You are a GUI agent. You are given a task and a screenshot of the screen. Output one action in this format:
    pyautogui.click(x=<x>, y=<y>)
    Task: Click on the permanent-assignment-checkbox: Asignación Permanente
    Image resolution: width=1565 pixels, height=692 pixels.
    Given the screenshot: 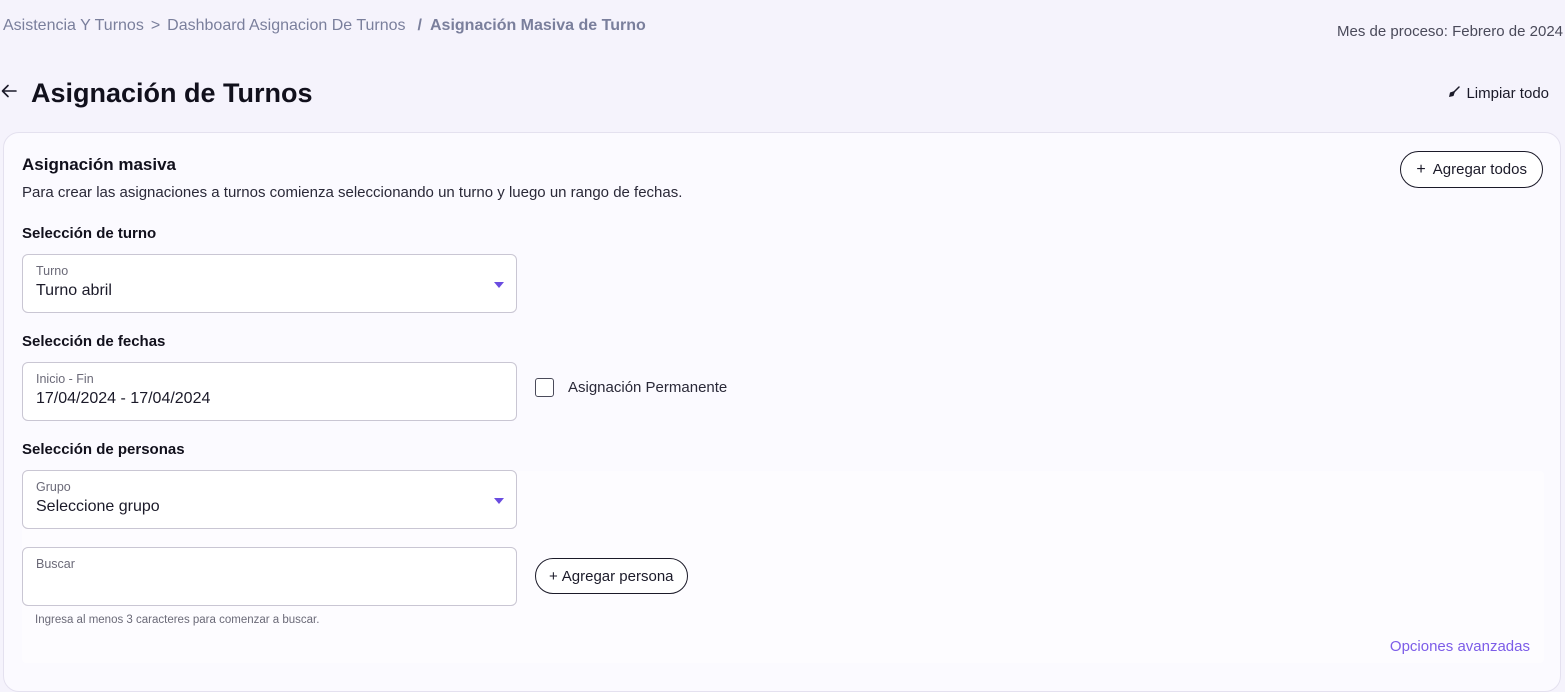 What is the action you would take?
    pyautogui.click(x=631, y=387)
    